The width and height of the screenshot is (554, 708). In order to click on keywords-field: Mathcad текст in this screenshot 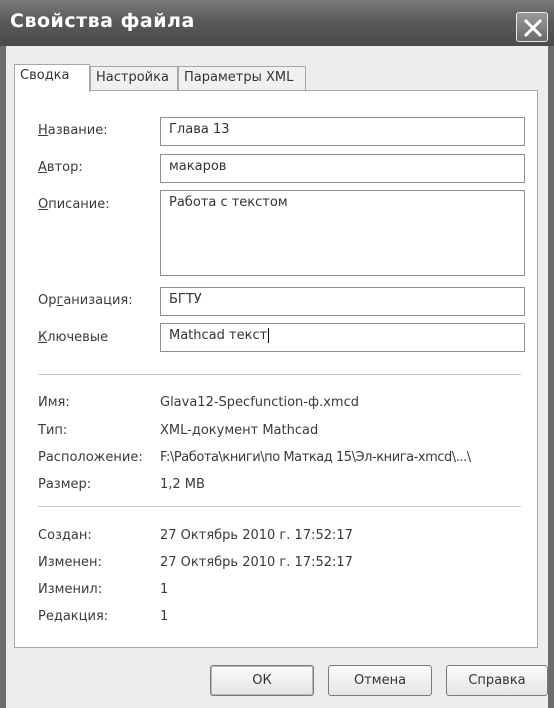, I will do `click(342, 337)`.